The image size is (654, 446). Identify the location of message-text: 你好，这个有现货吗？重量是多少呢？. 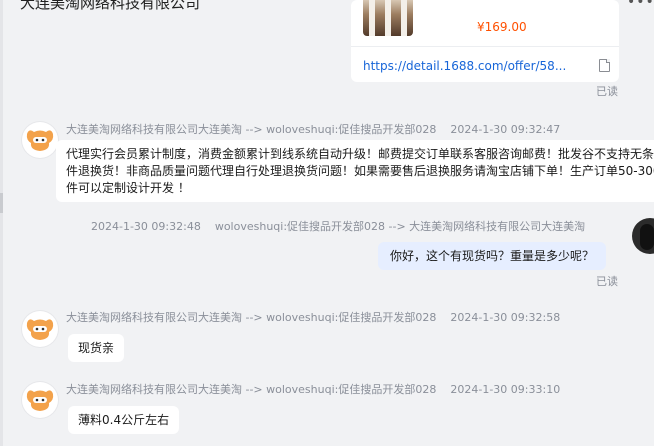
(492, 256).